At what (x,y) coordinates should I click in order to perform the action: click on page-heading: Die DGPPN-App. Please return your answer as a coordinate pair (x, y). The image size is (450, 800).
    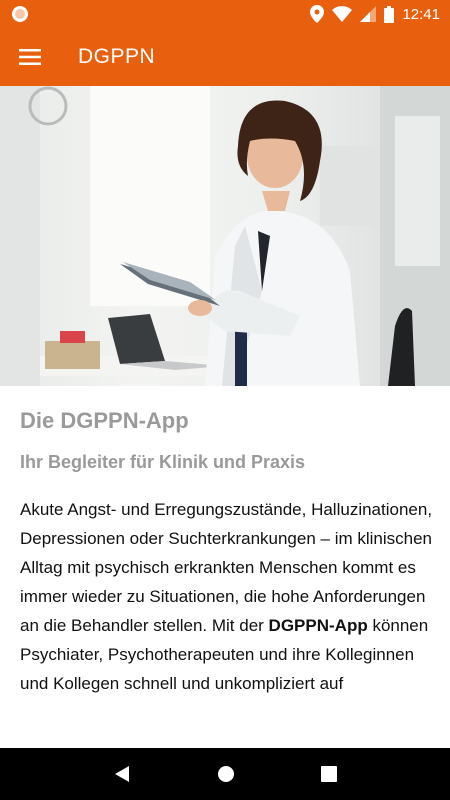
    Looking at the image, I should click on (104, 420).